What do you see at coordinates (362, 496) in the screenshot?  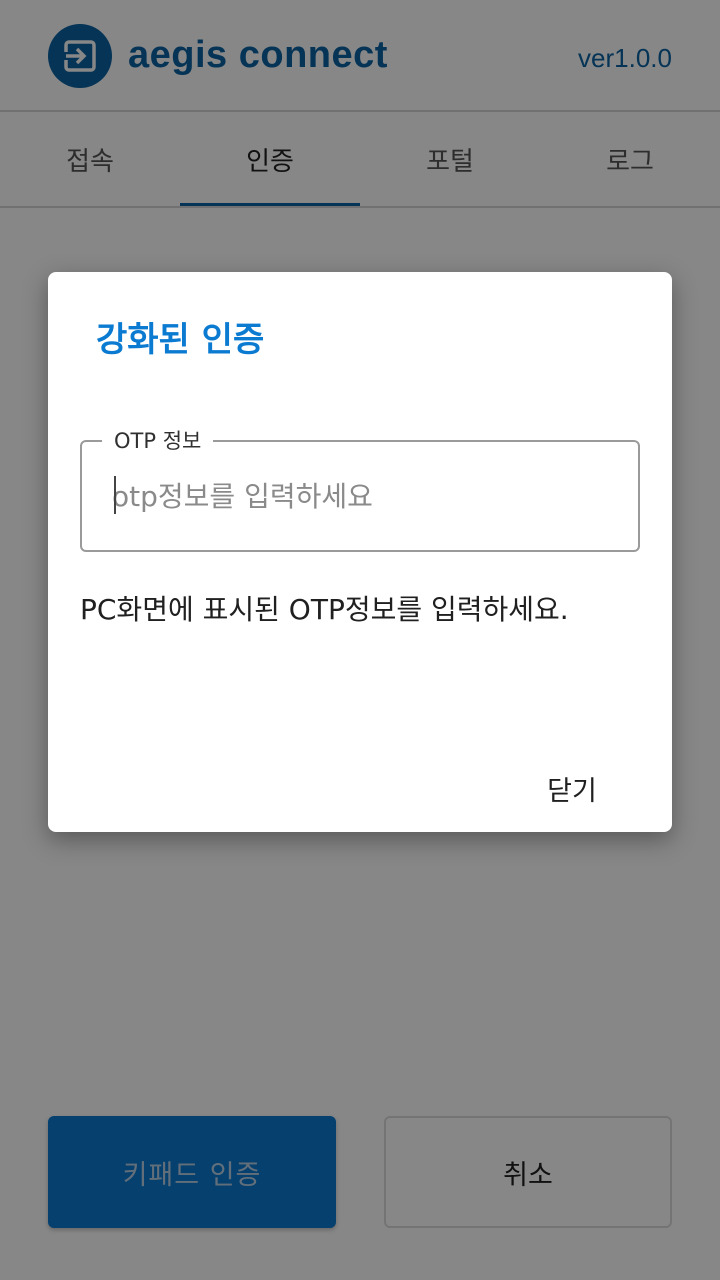 I see `otp-input` at bounding box center [362, 496].